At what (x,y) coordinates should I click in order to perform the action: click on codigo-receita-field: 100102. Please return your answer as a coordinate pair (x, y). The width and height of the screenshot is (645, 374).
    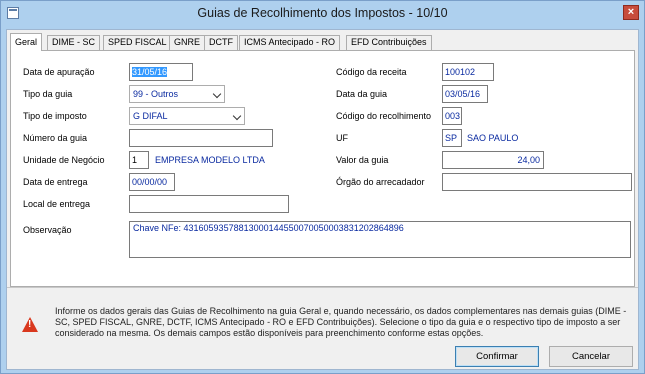
    Looking at the image, I should click on (468, 72).